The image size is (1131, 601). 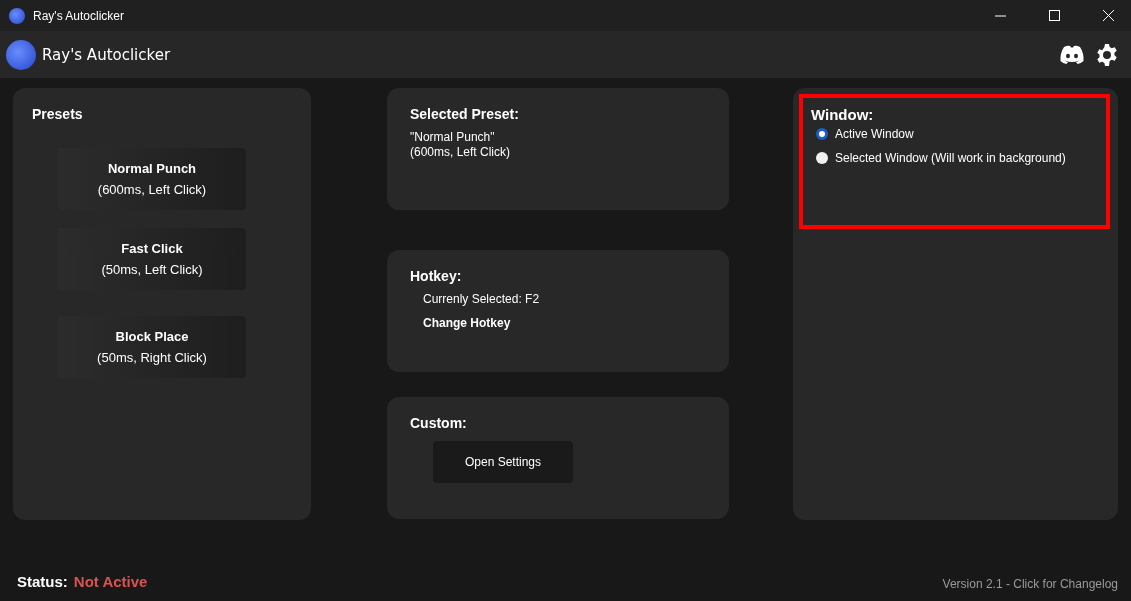 What do you see at coordinates (42, 581) in the screenshot?
I see `status-label: Status:` at bounding box center [42, 581].